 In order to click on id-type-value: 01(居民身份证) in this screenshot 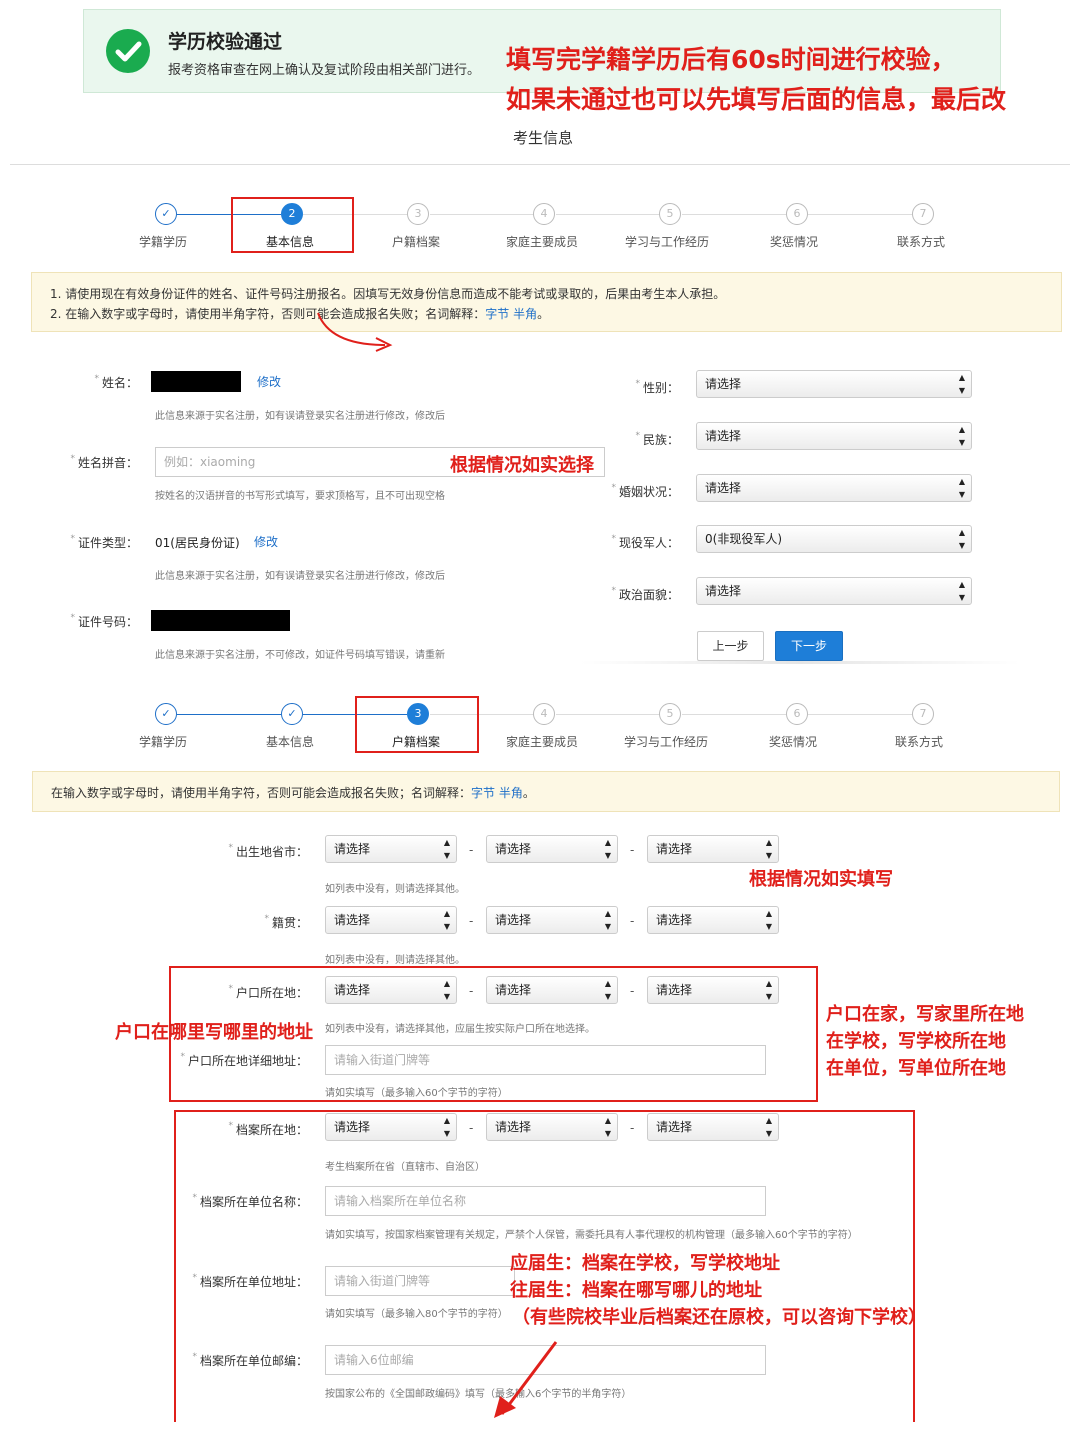, I will do `click(197, 543)`.